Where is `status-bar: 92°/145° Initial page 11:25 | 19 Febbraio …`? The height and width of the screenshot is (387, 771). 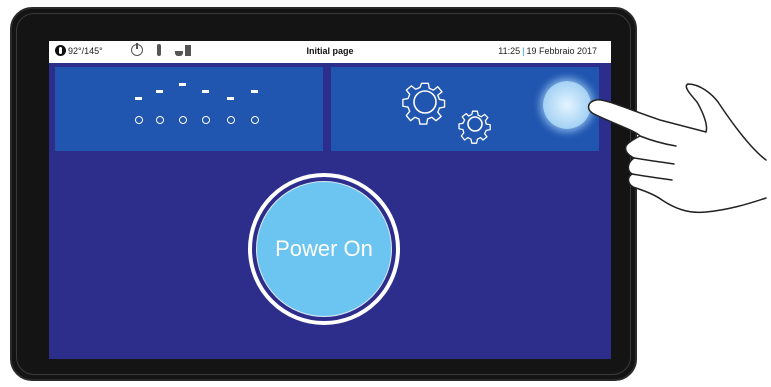
status-bar: 92°/145° Initial page 11:25 | 19 Febbraio … is located at coordinates (330, 52).